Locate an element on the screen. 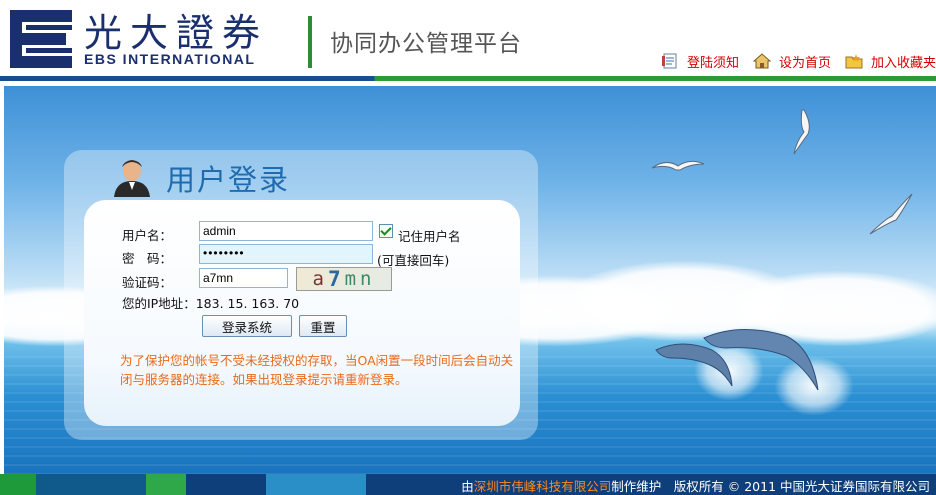 The height and width of the screenshot is (495, 936). username-label: 用户名： is located at coordinates (147, 235).